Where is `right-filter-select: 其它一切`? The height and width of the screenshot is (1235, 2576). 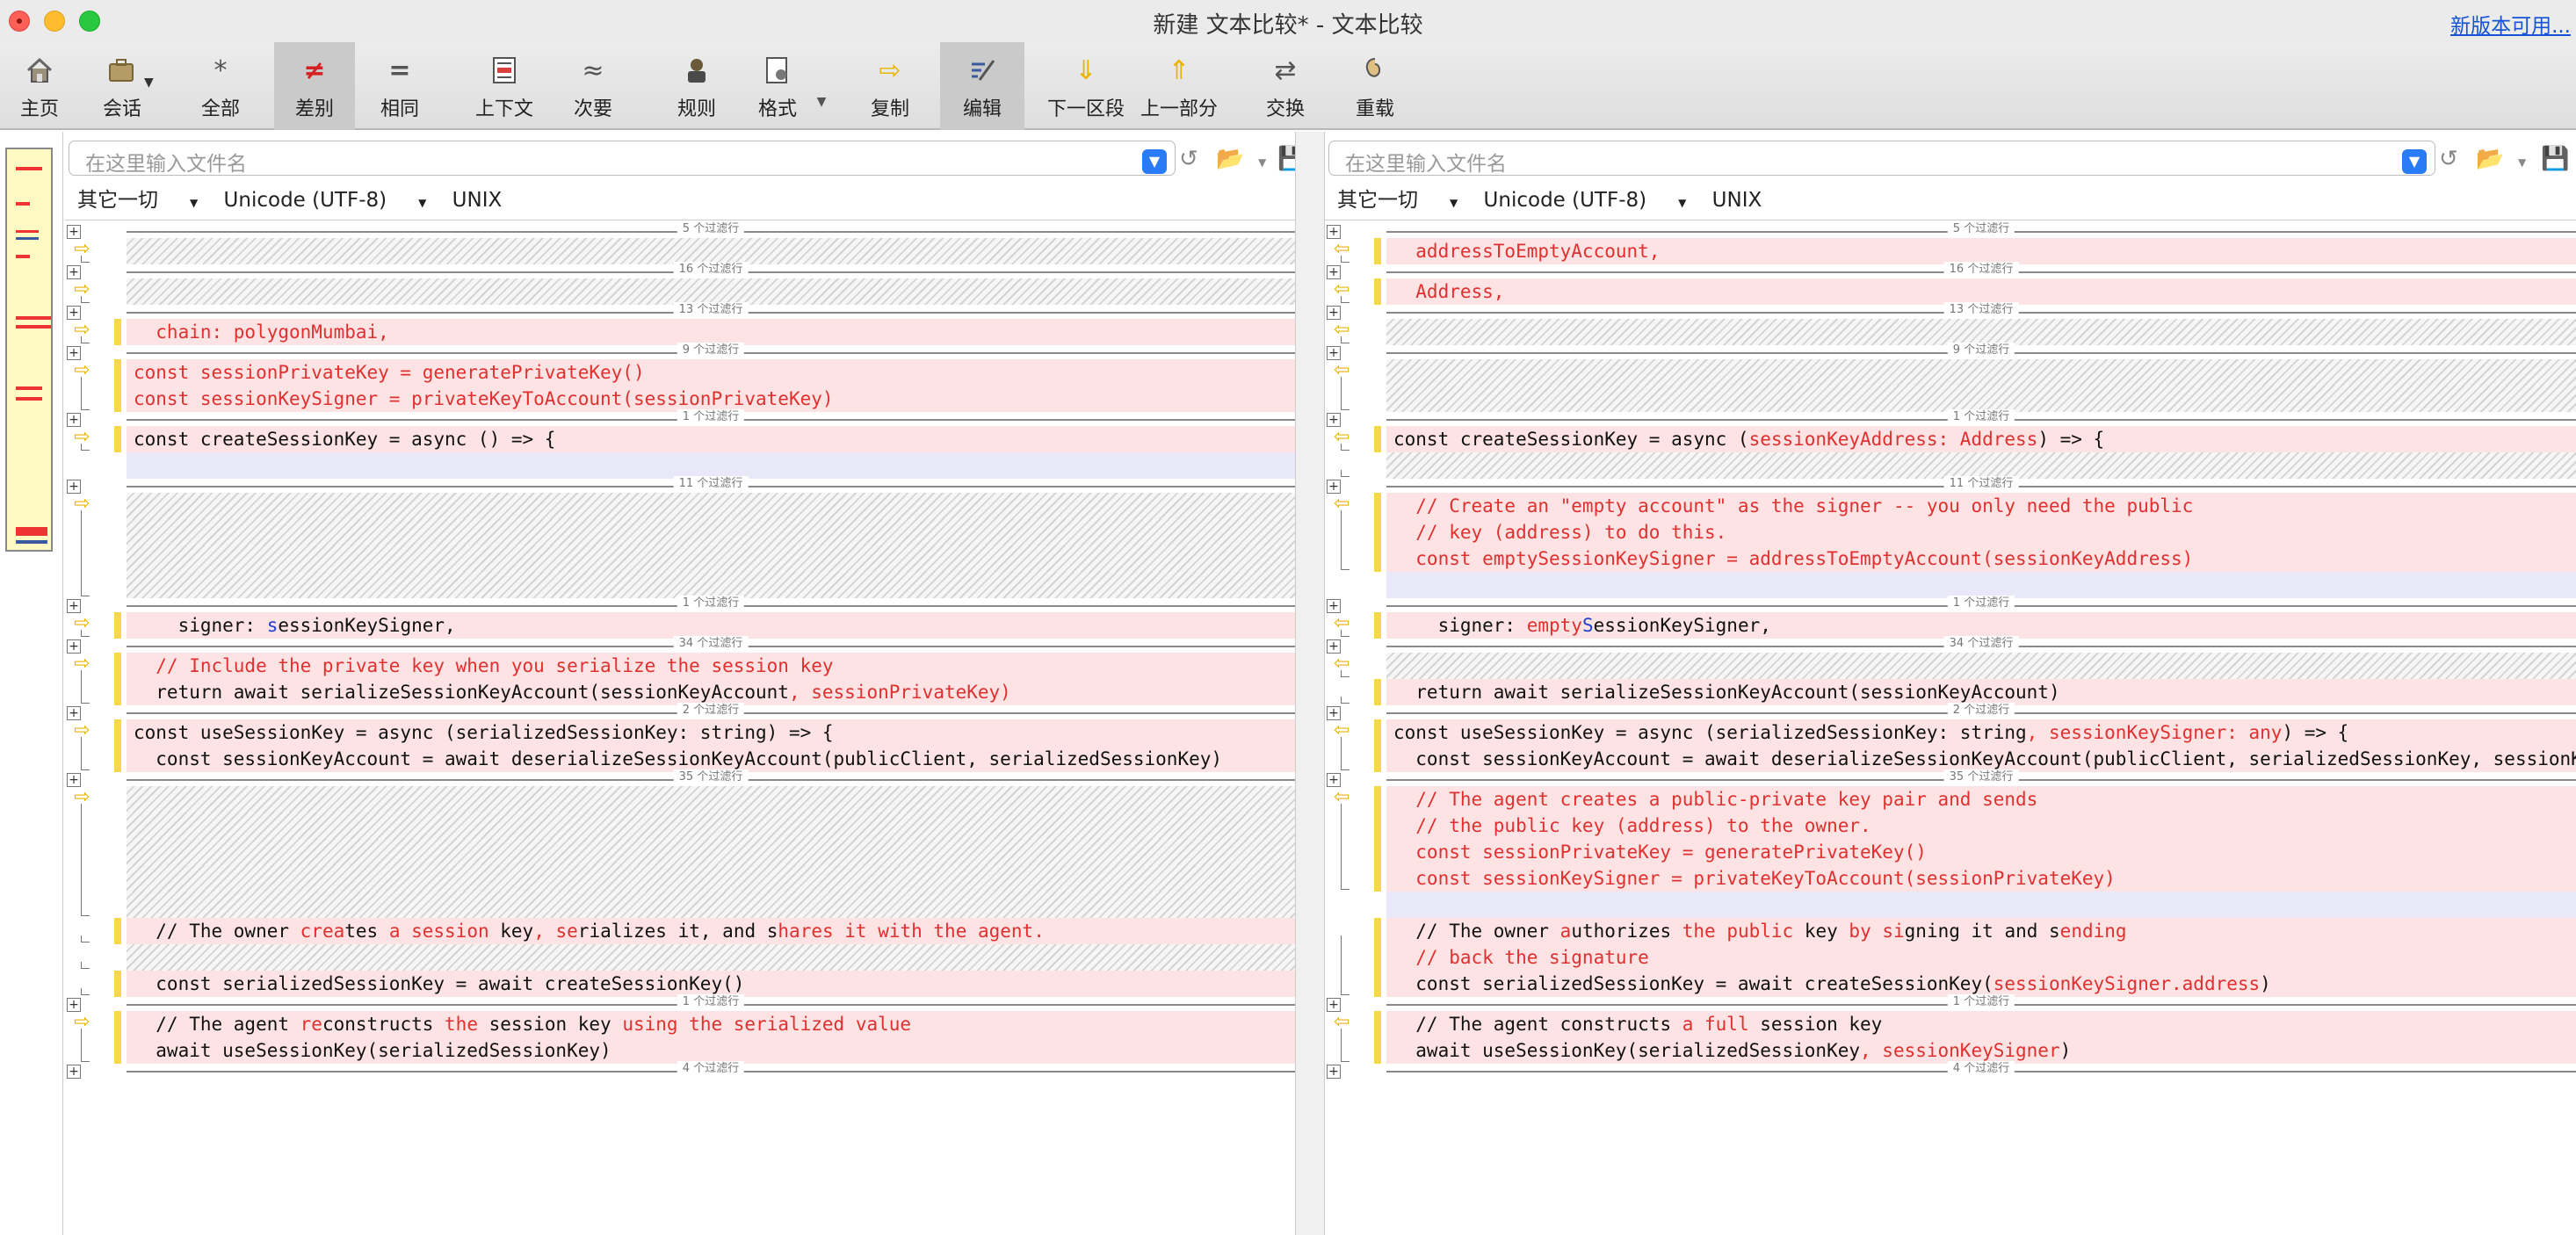
right-filter-select: 其它一切 is located at coordinates (1377, 200).